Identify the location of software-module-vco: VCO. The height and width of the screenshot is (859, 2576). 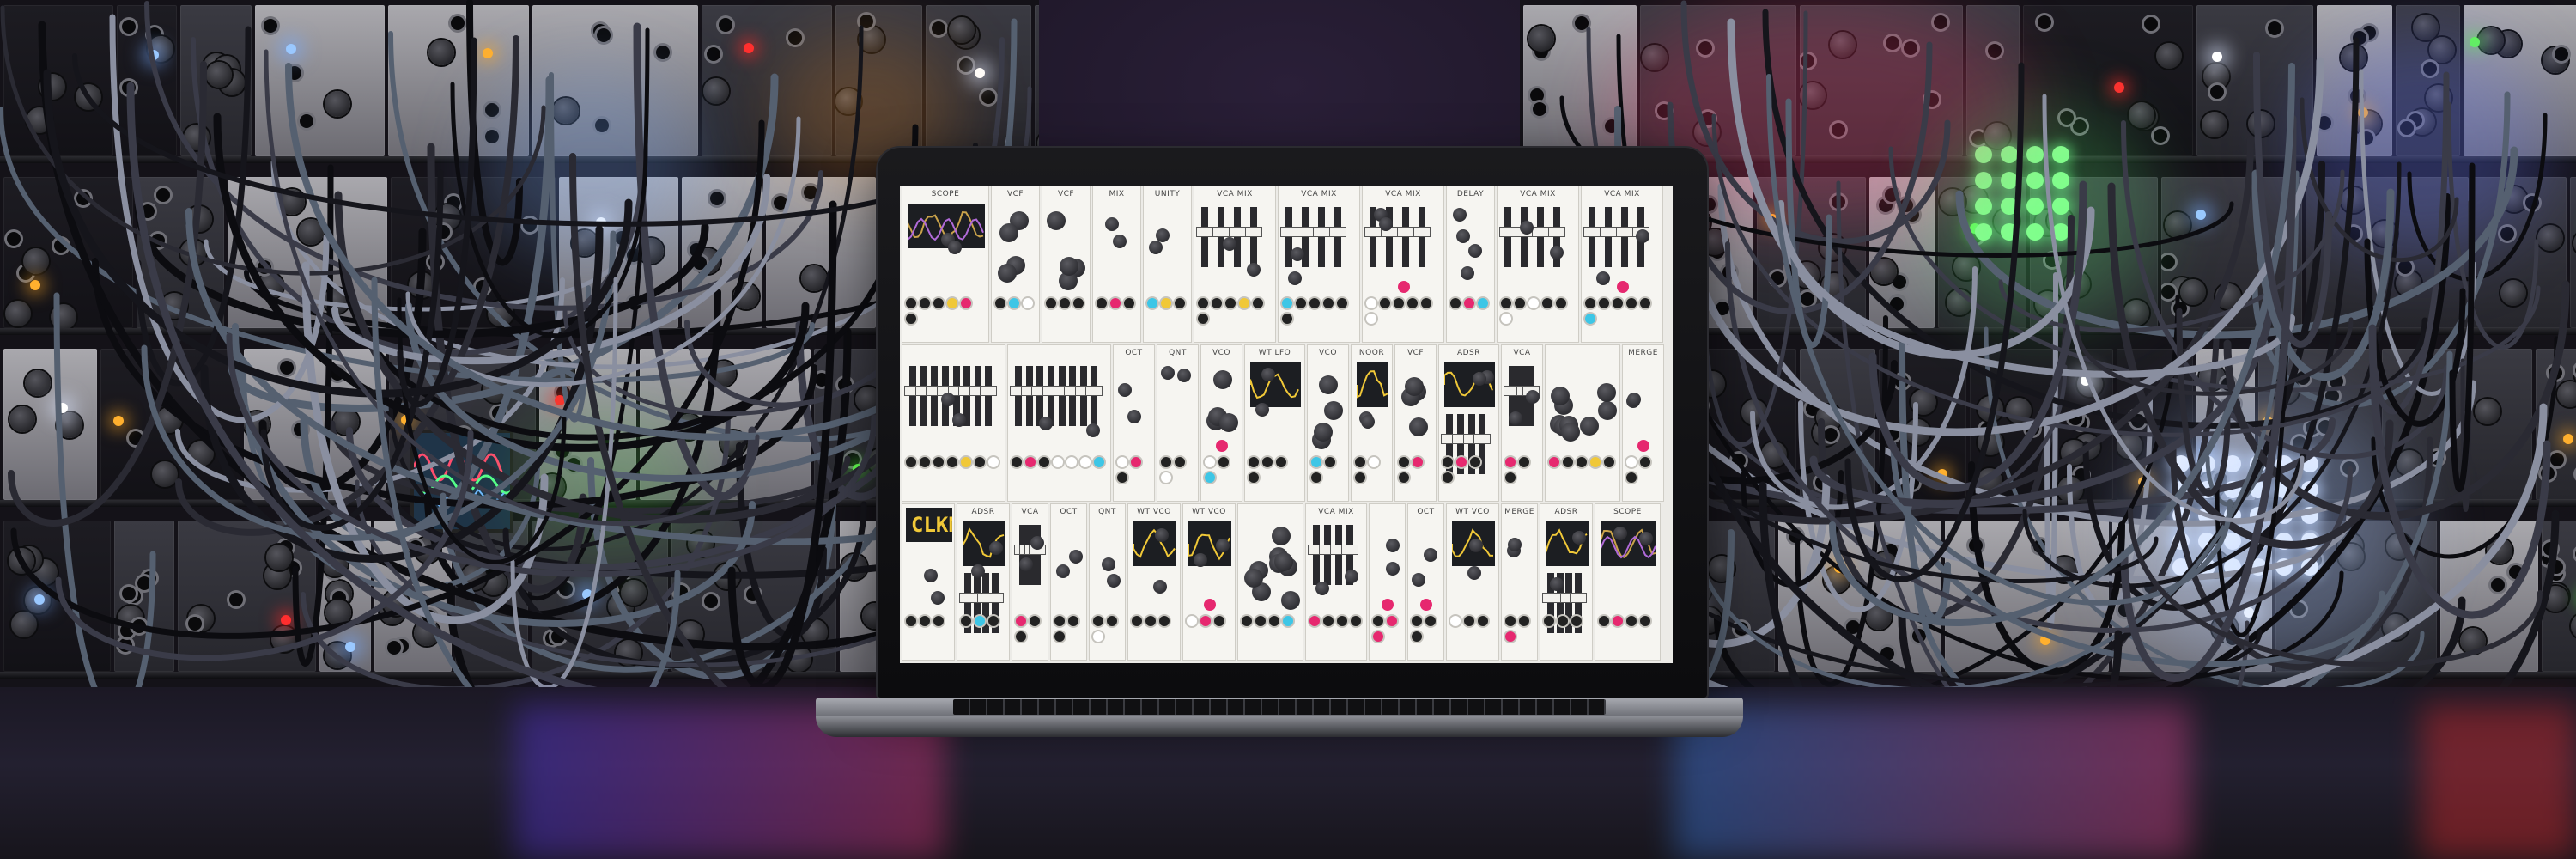
(1221, 423).